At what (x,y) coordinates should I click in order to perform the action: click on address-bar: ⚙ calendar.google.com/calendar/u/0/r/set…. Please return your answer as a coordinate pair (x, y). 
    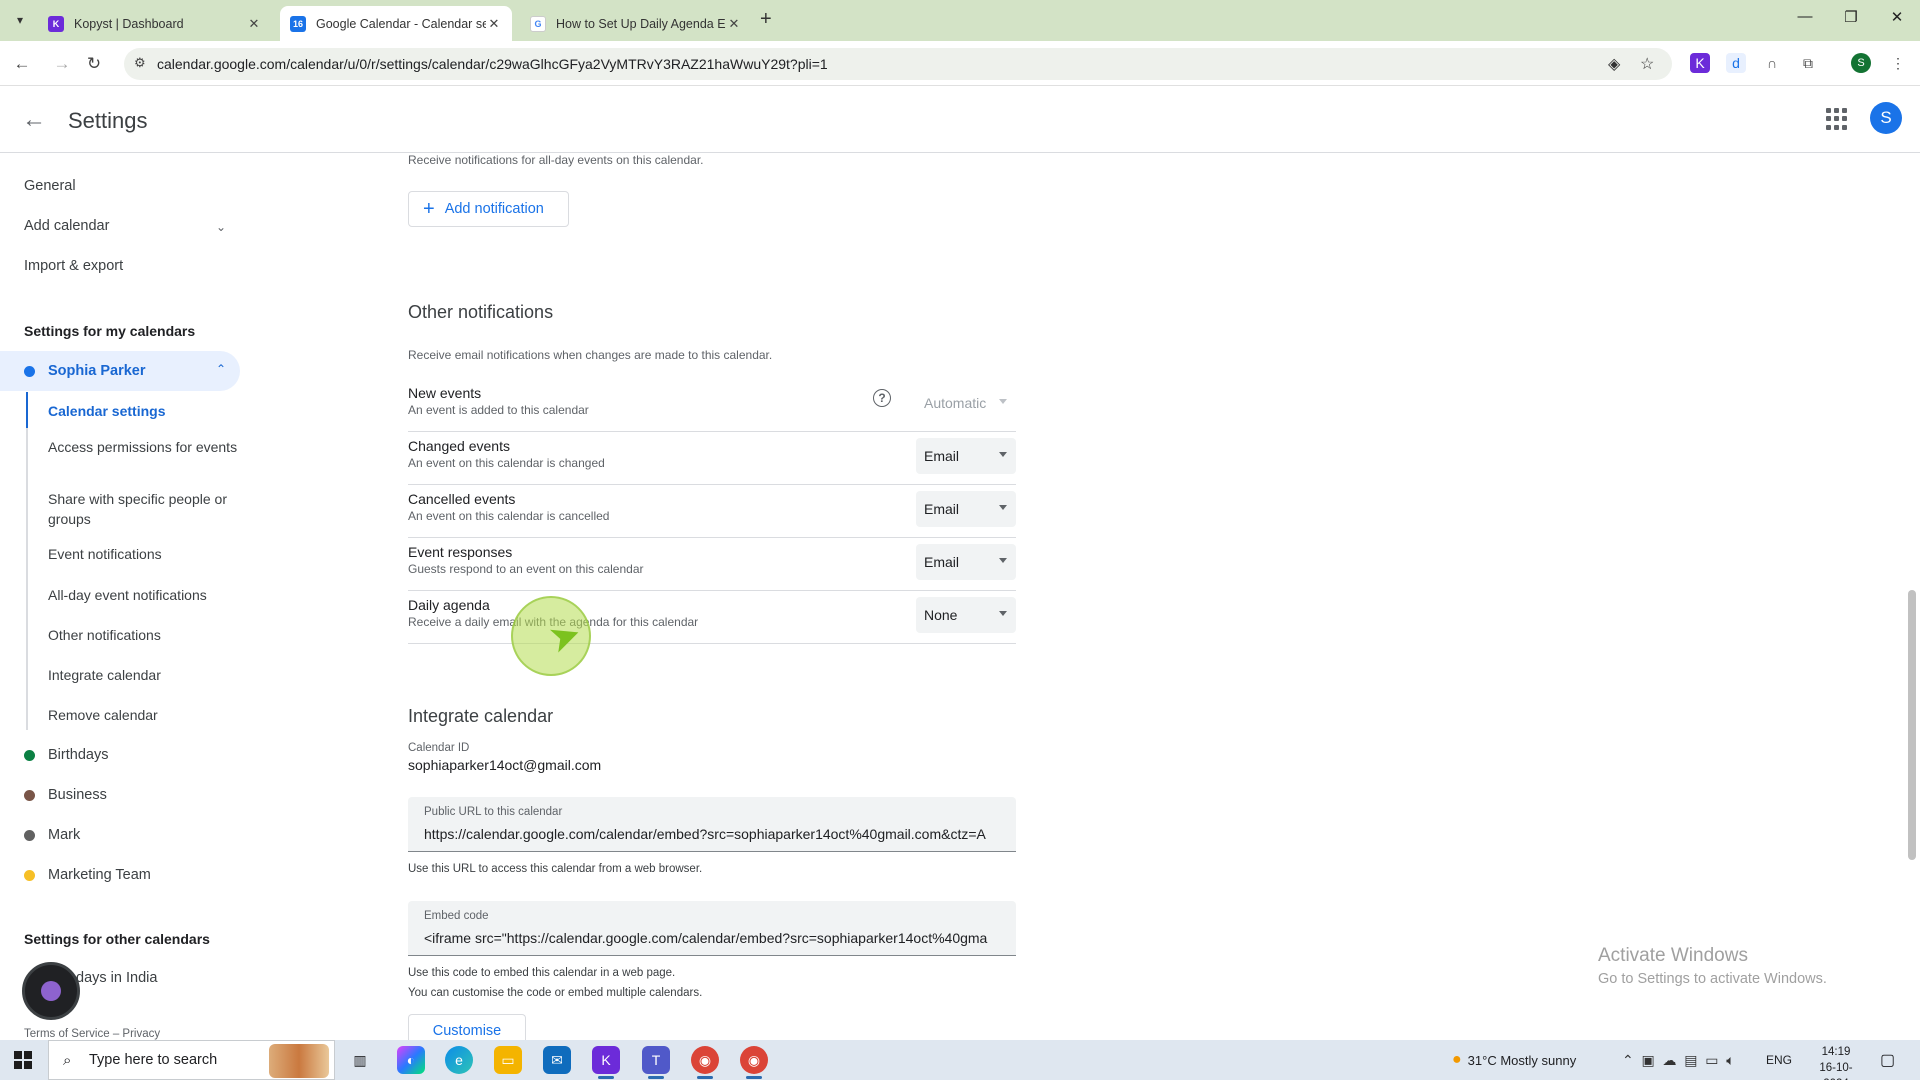
    Looking at the image, I should click on (898, 64).